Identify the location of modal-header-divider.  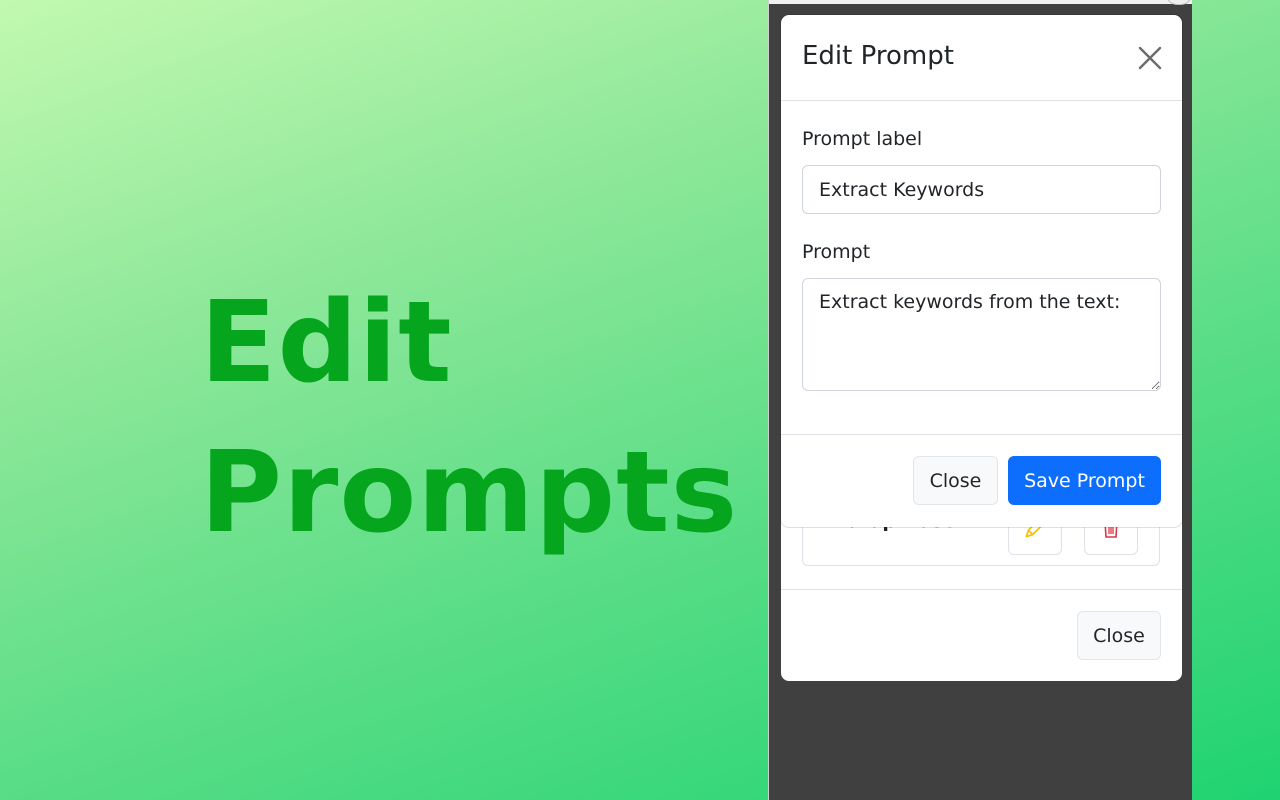
(981, 100).